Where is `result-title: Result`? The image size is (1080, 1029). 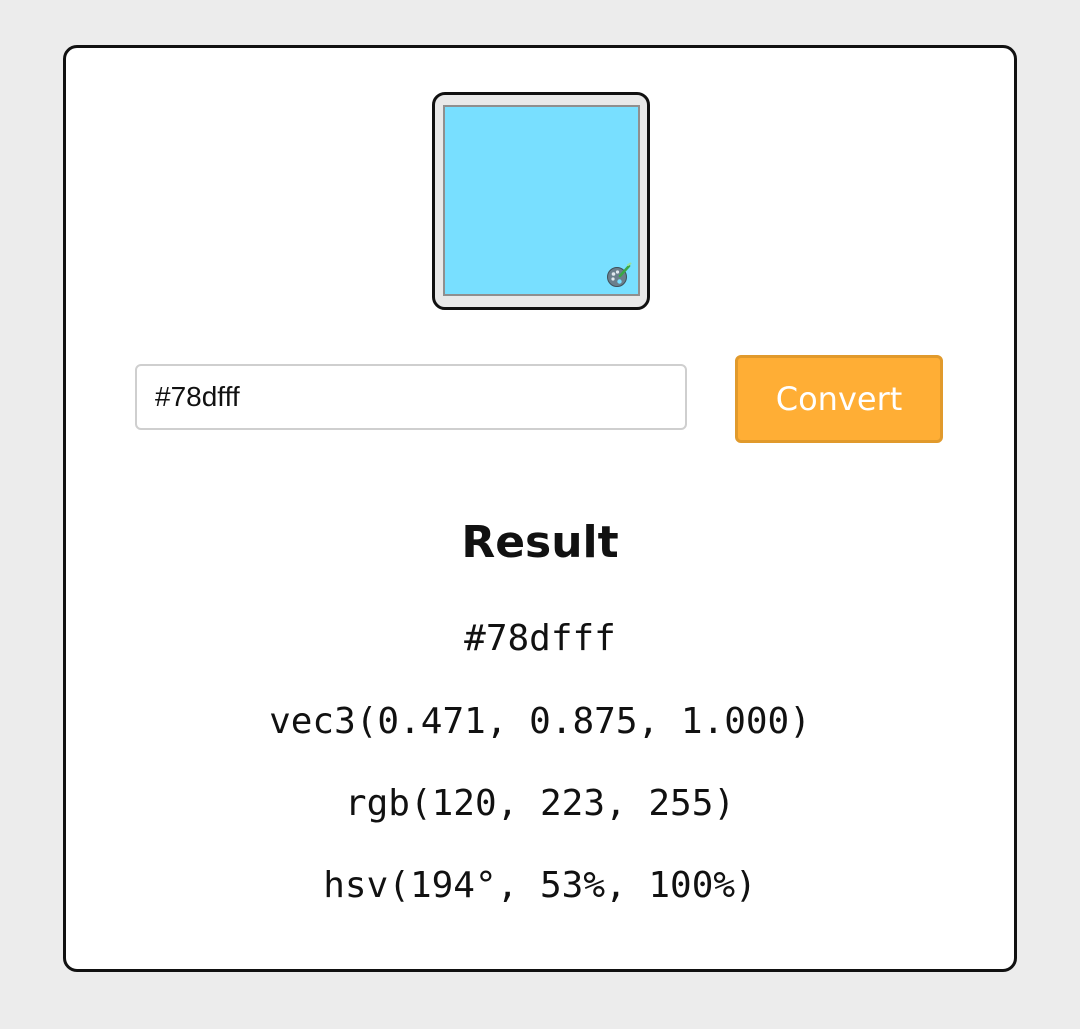
result-title: Result is located at coordinates (540, 542).